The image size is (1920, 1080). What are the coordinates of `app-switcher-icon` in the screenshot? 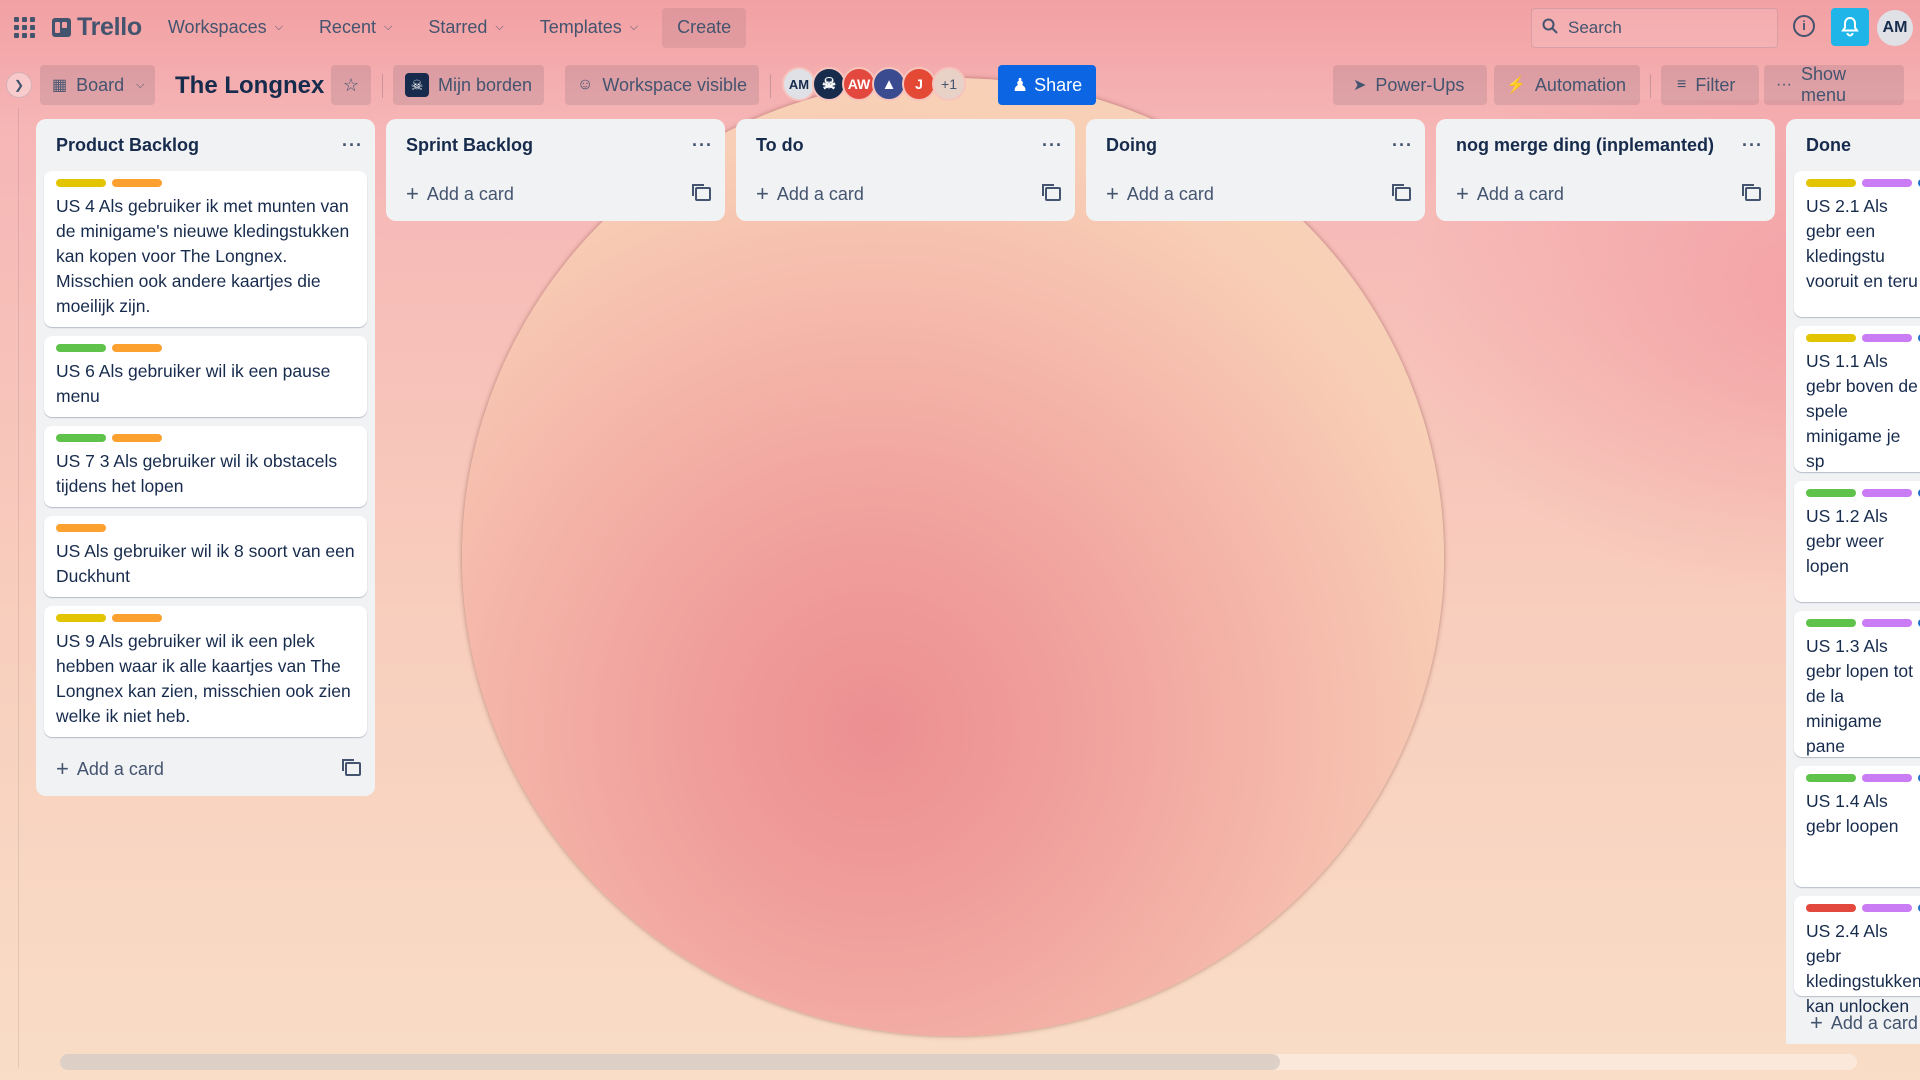 It's located at (25, 28).